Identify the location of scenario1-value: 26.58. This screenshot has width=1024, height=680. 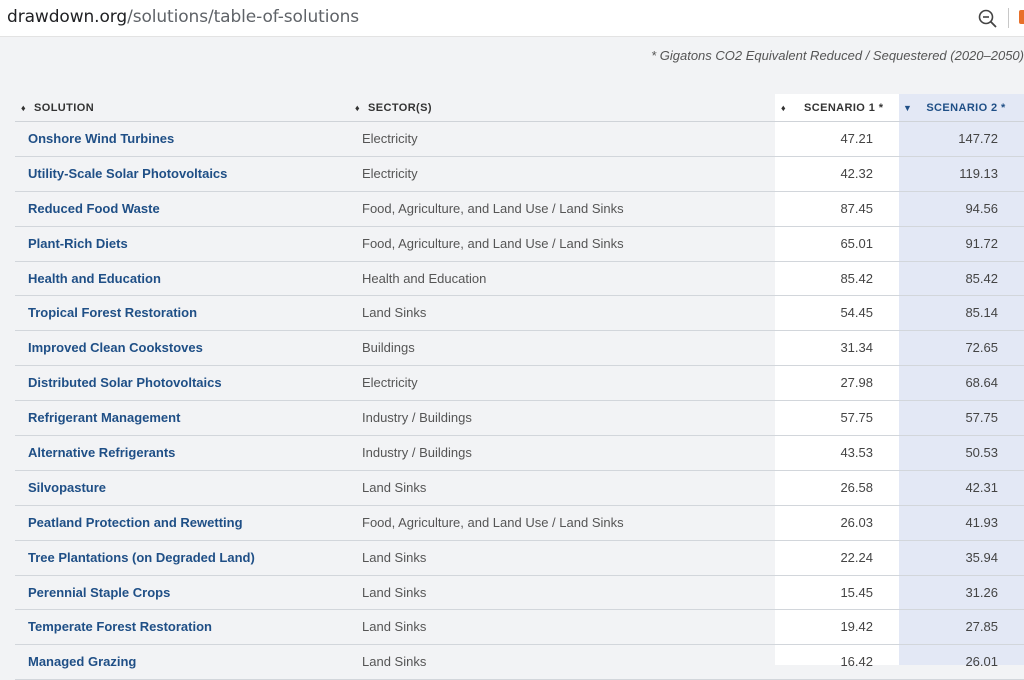
(856, 487).